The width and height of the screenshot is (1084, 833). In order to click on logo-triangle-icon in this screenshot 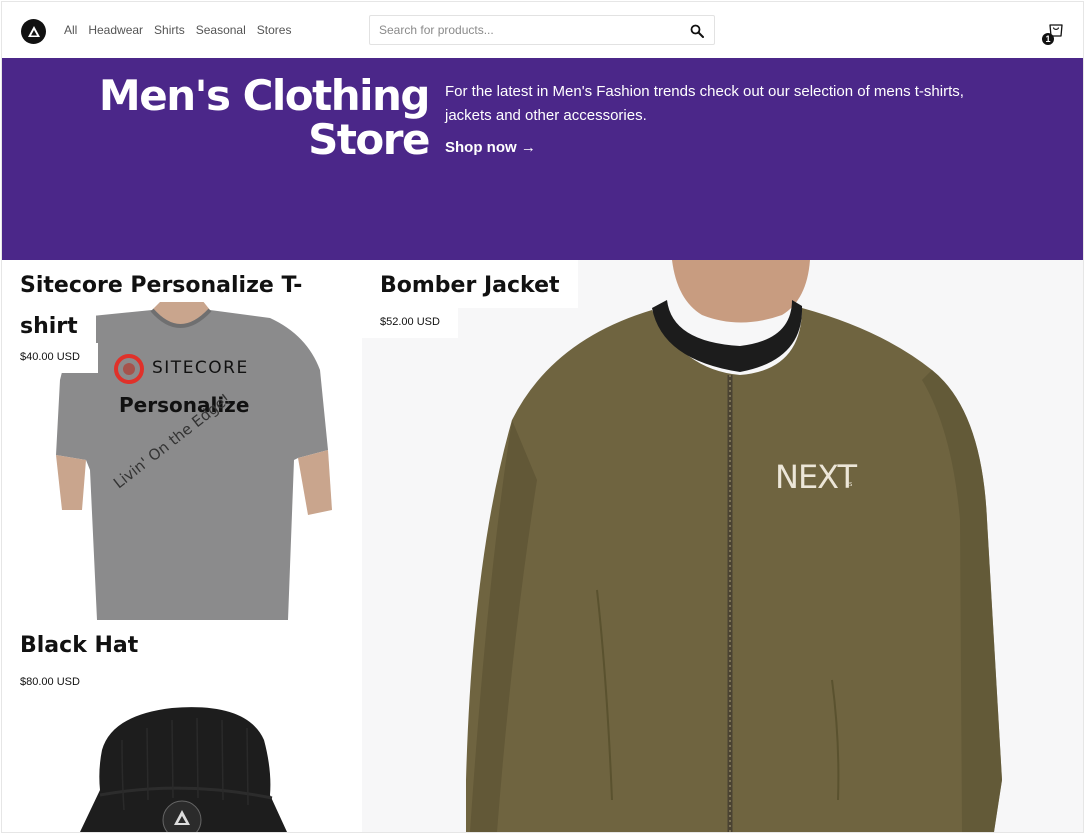, I will do `click(33, 31)`.